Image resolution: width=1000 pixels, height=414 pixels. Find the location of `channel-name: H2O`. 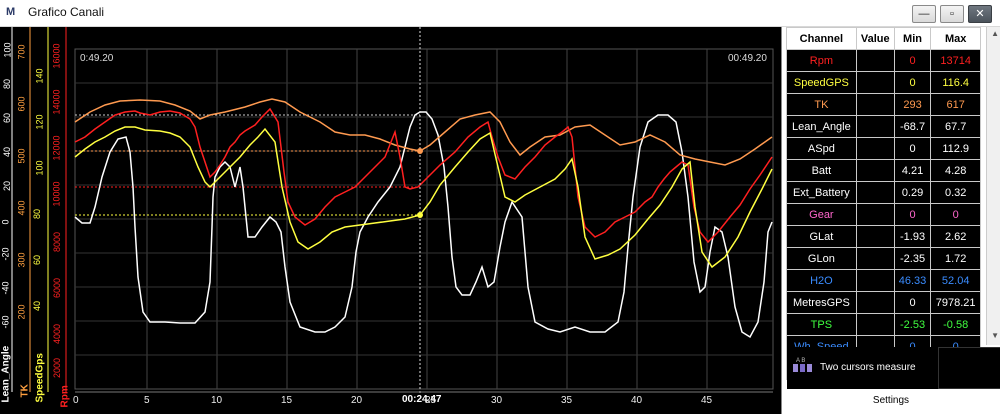

channel-name: H2O is located at coordinates (821, 280).